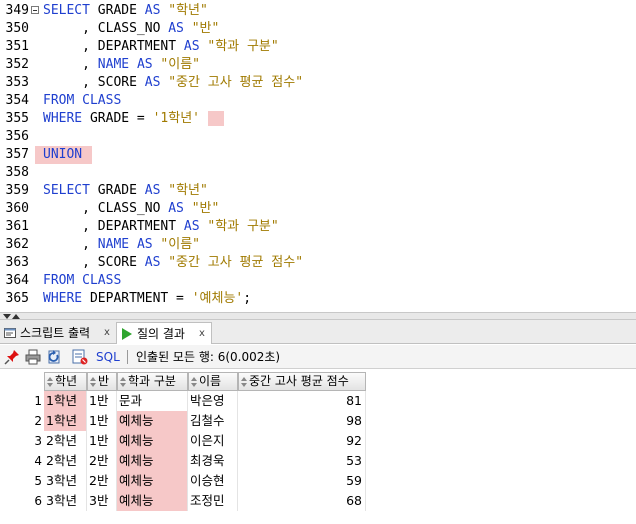 Image resolution: width=636 pixels, height=524 pixels. What do you see at coordinates (65, 381) in the screenshot?
I see `column-header-grade: 학년` at bounding box center [65, 381].